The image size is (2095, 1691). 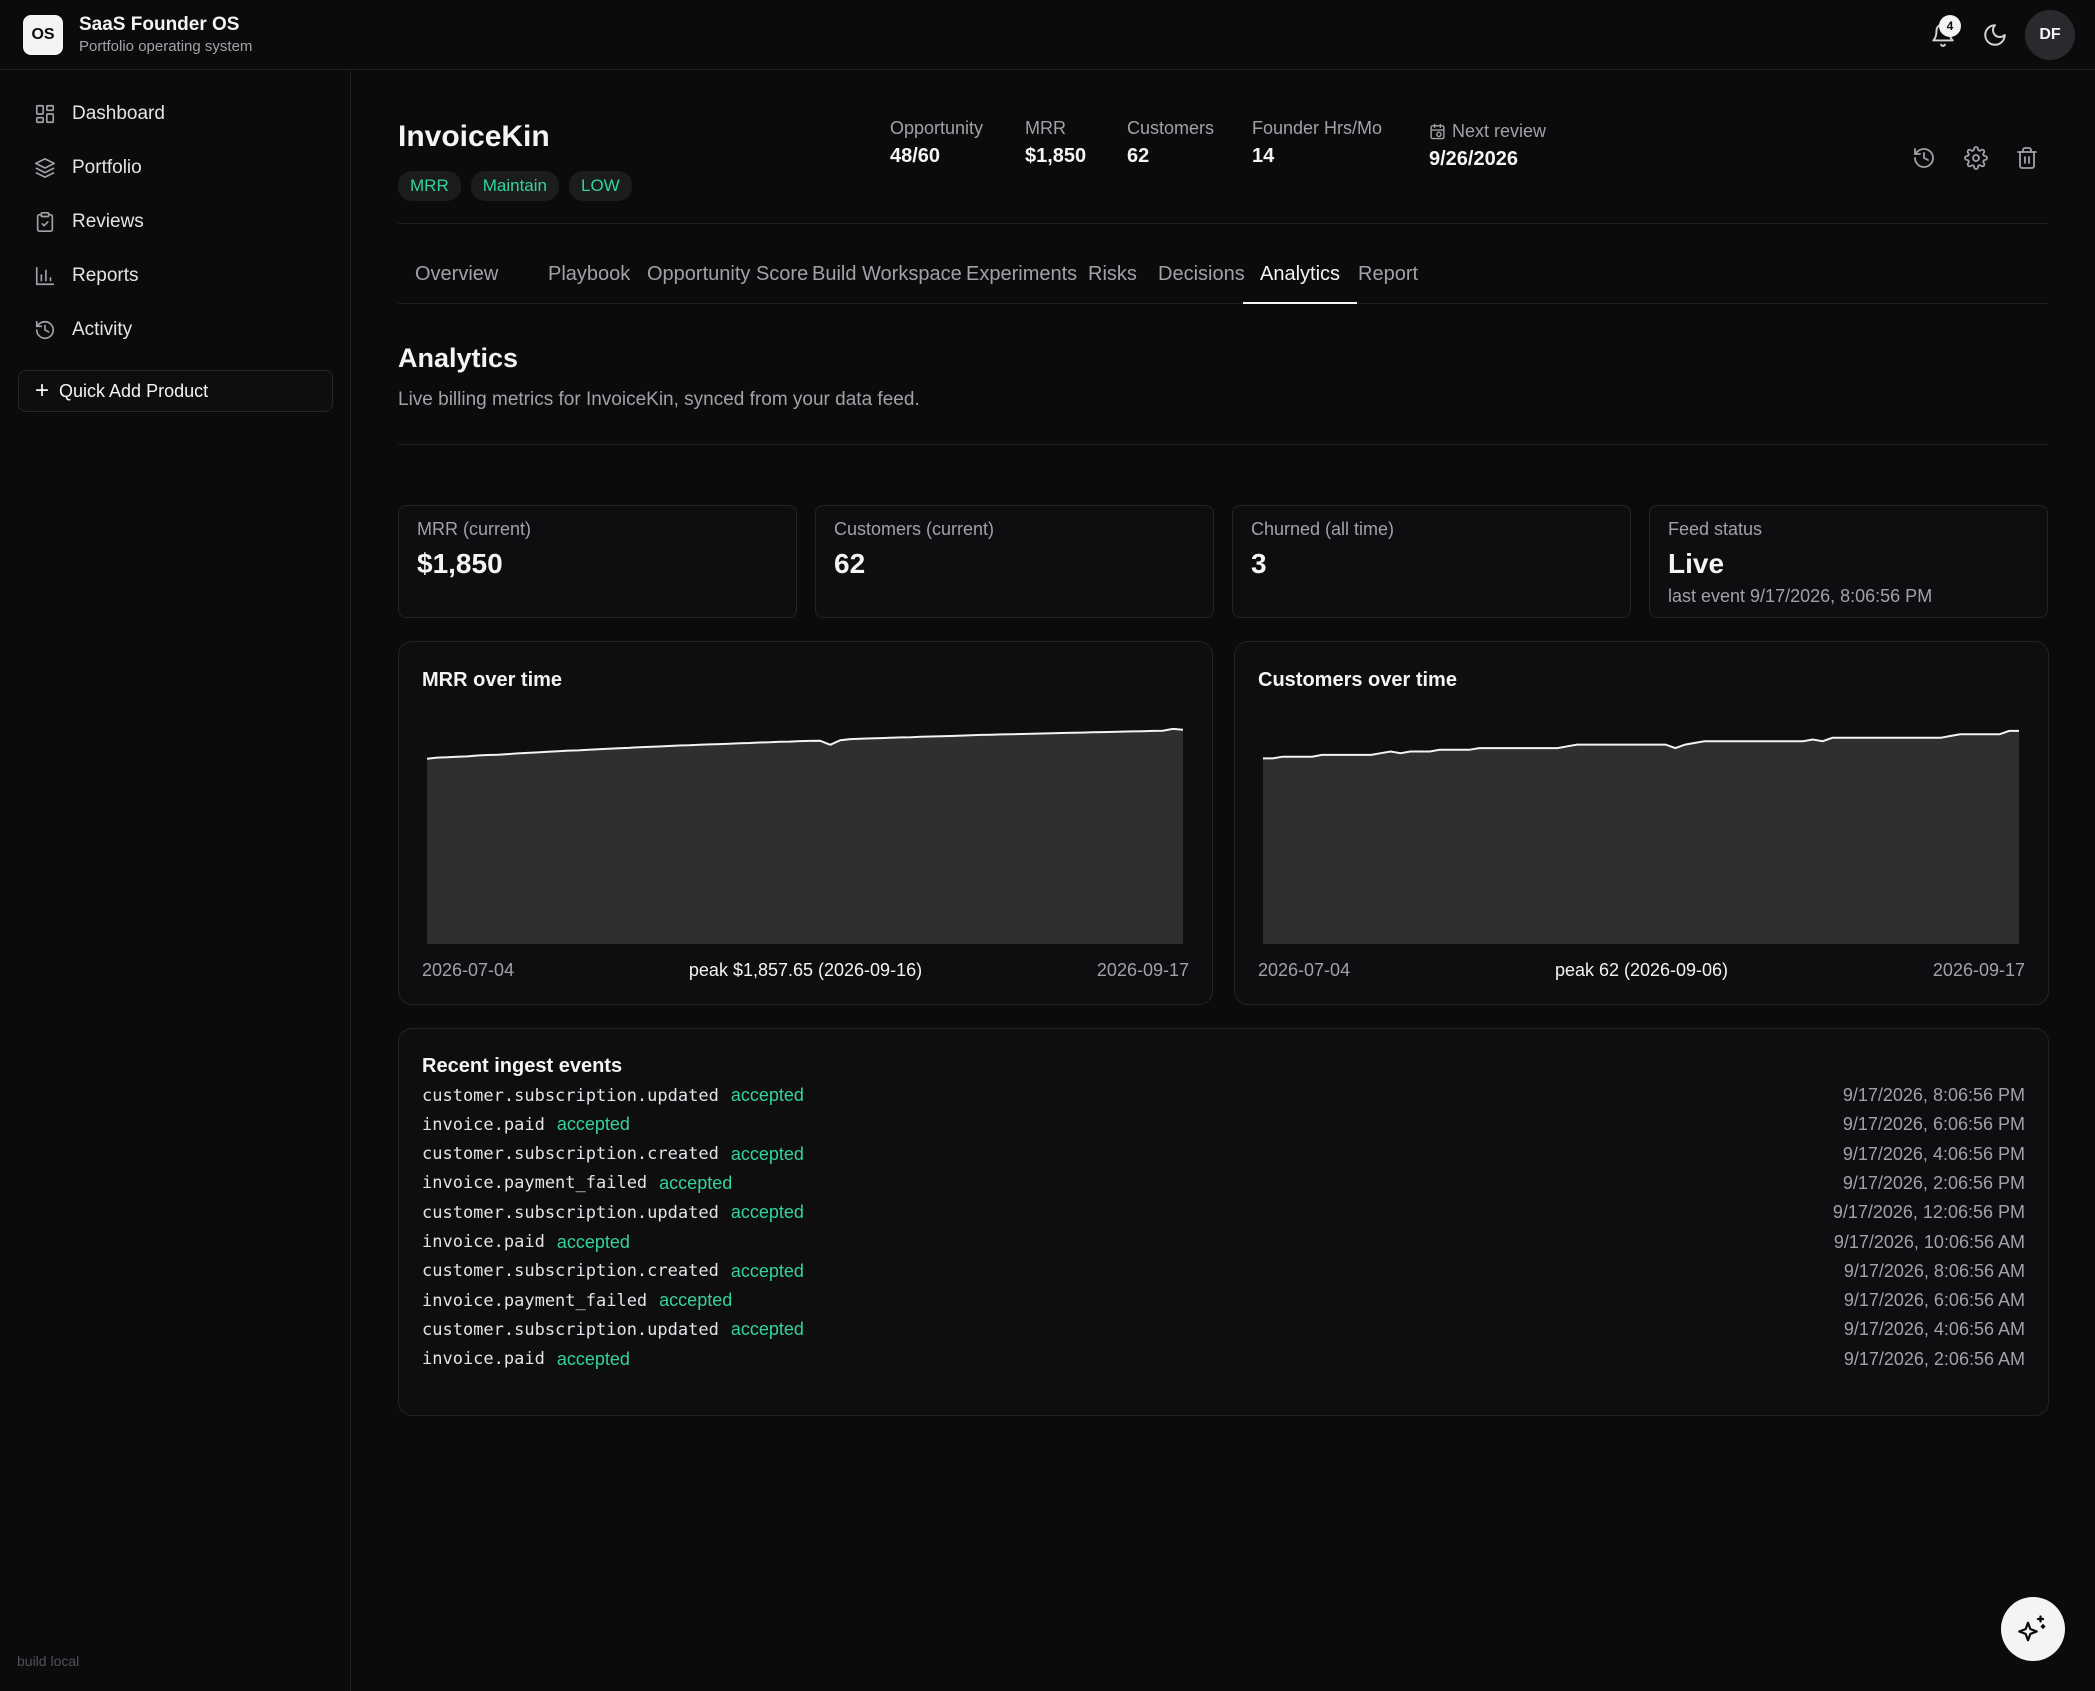 What do you see at coordinates (175, 114) in the screenshot?
I see `sidebar-item-dashboard: Dashboard` at bounding box center [175, 114].